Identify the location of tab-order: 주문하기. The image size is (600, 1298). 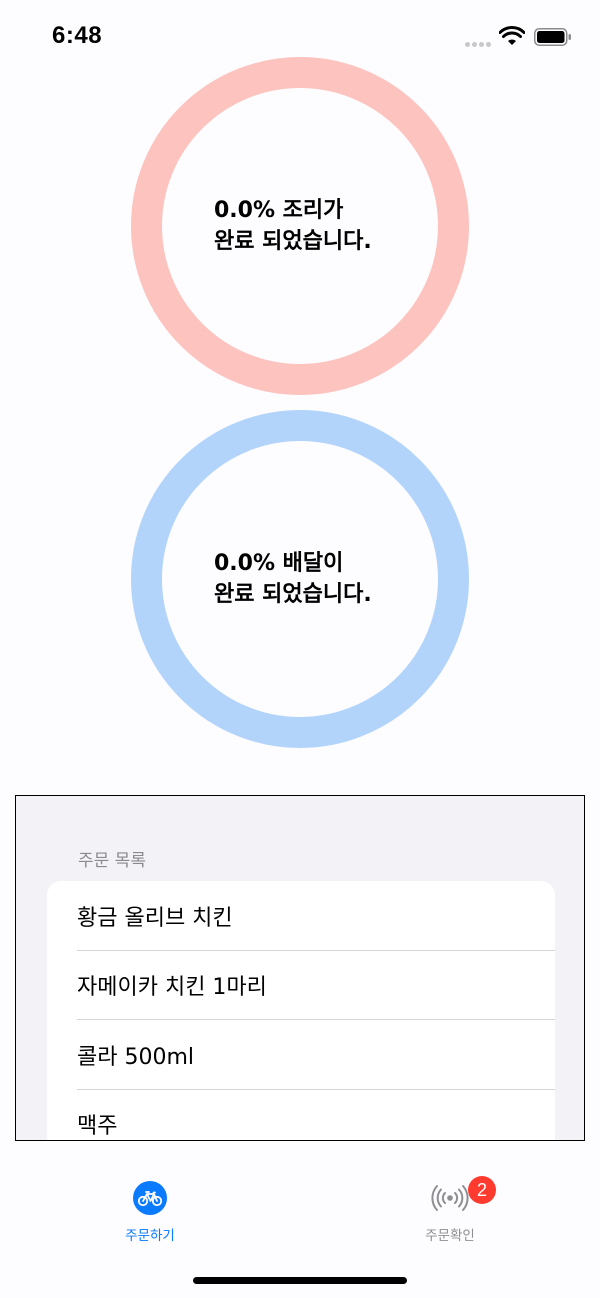
(150, 1213).